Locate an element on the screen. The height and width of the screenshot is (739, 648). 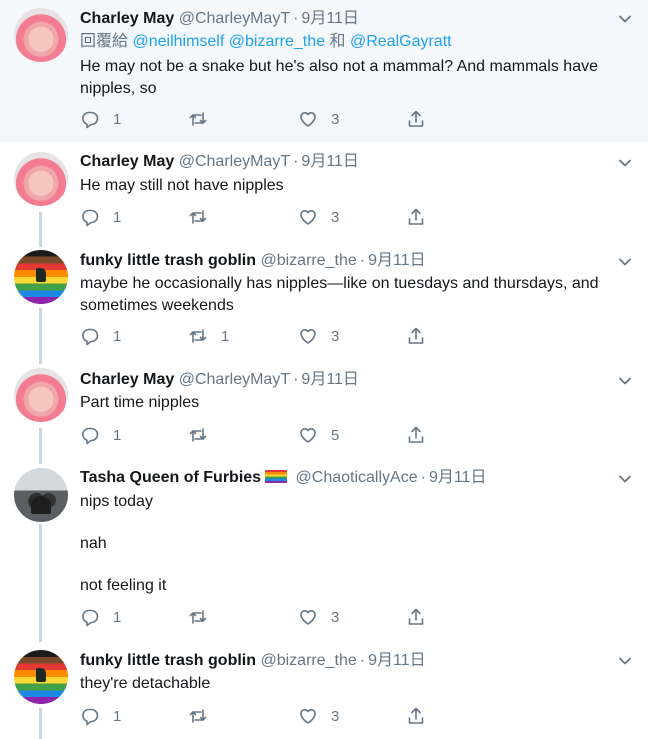
tweet-text: nips today nah not feeling it is located at coordinates (123, 543).